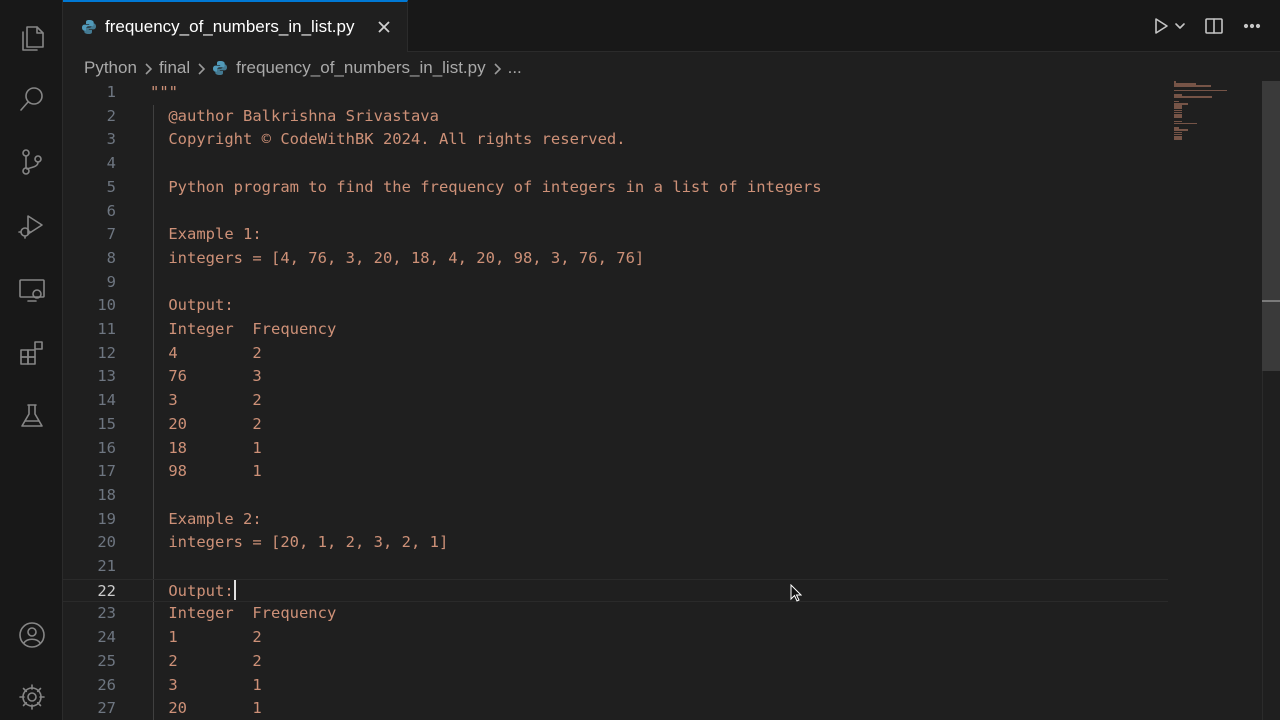  I want to click on code-line: 24 1 2, so click(615, 638).